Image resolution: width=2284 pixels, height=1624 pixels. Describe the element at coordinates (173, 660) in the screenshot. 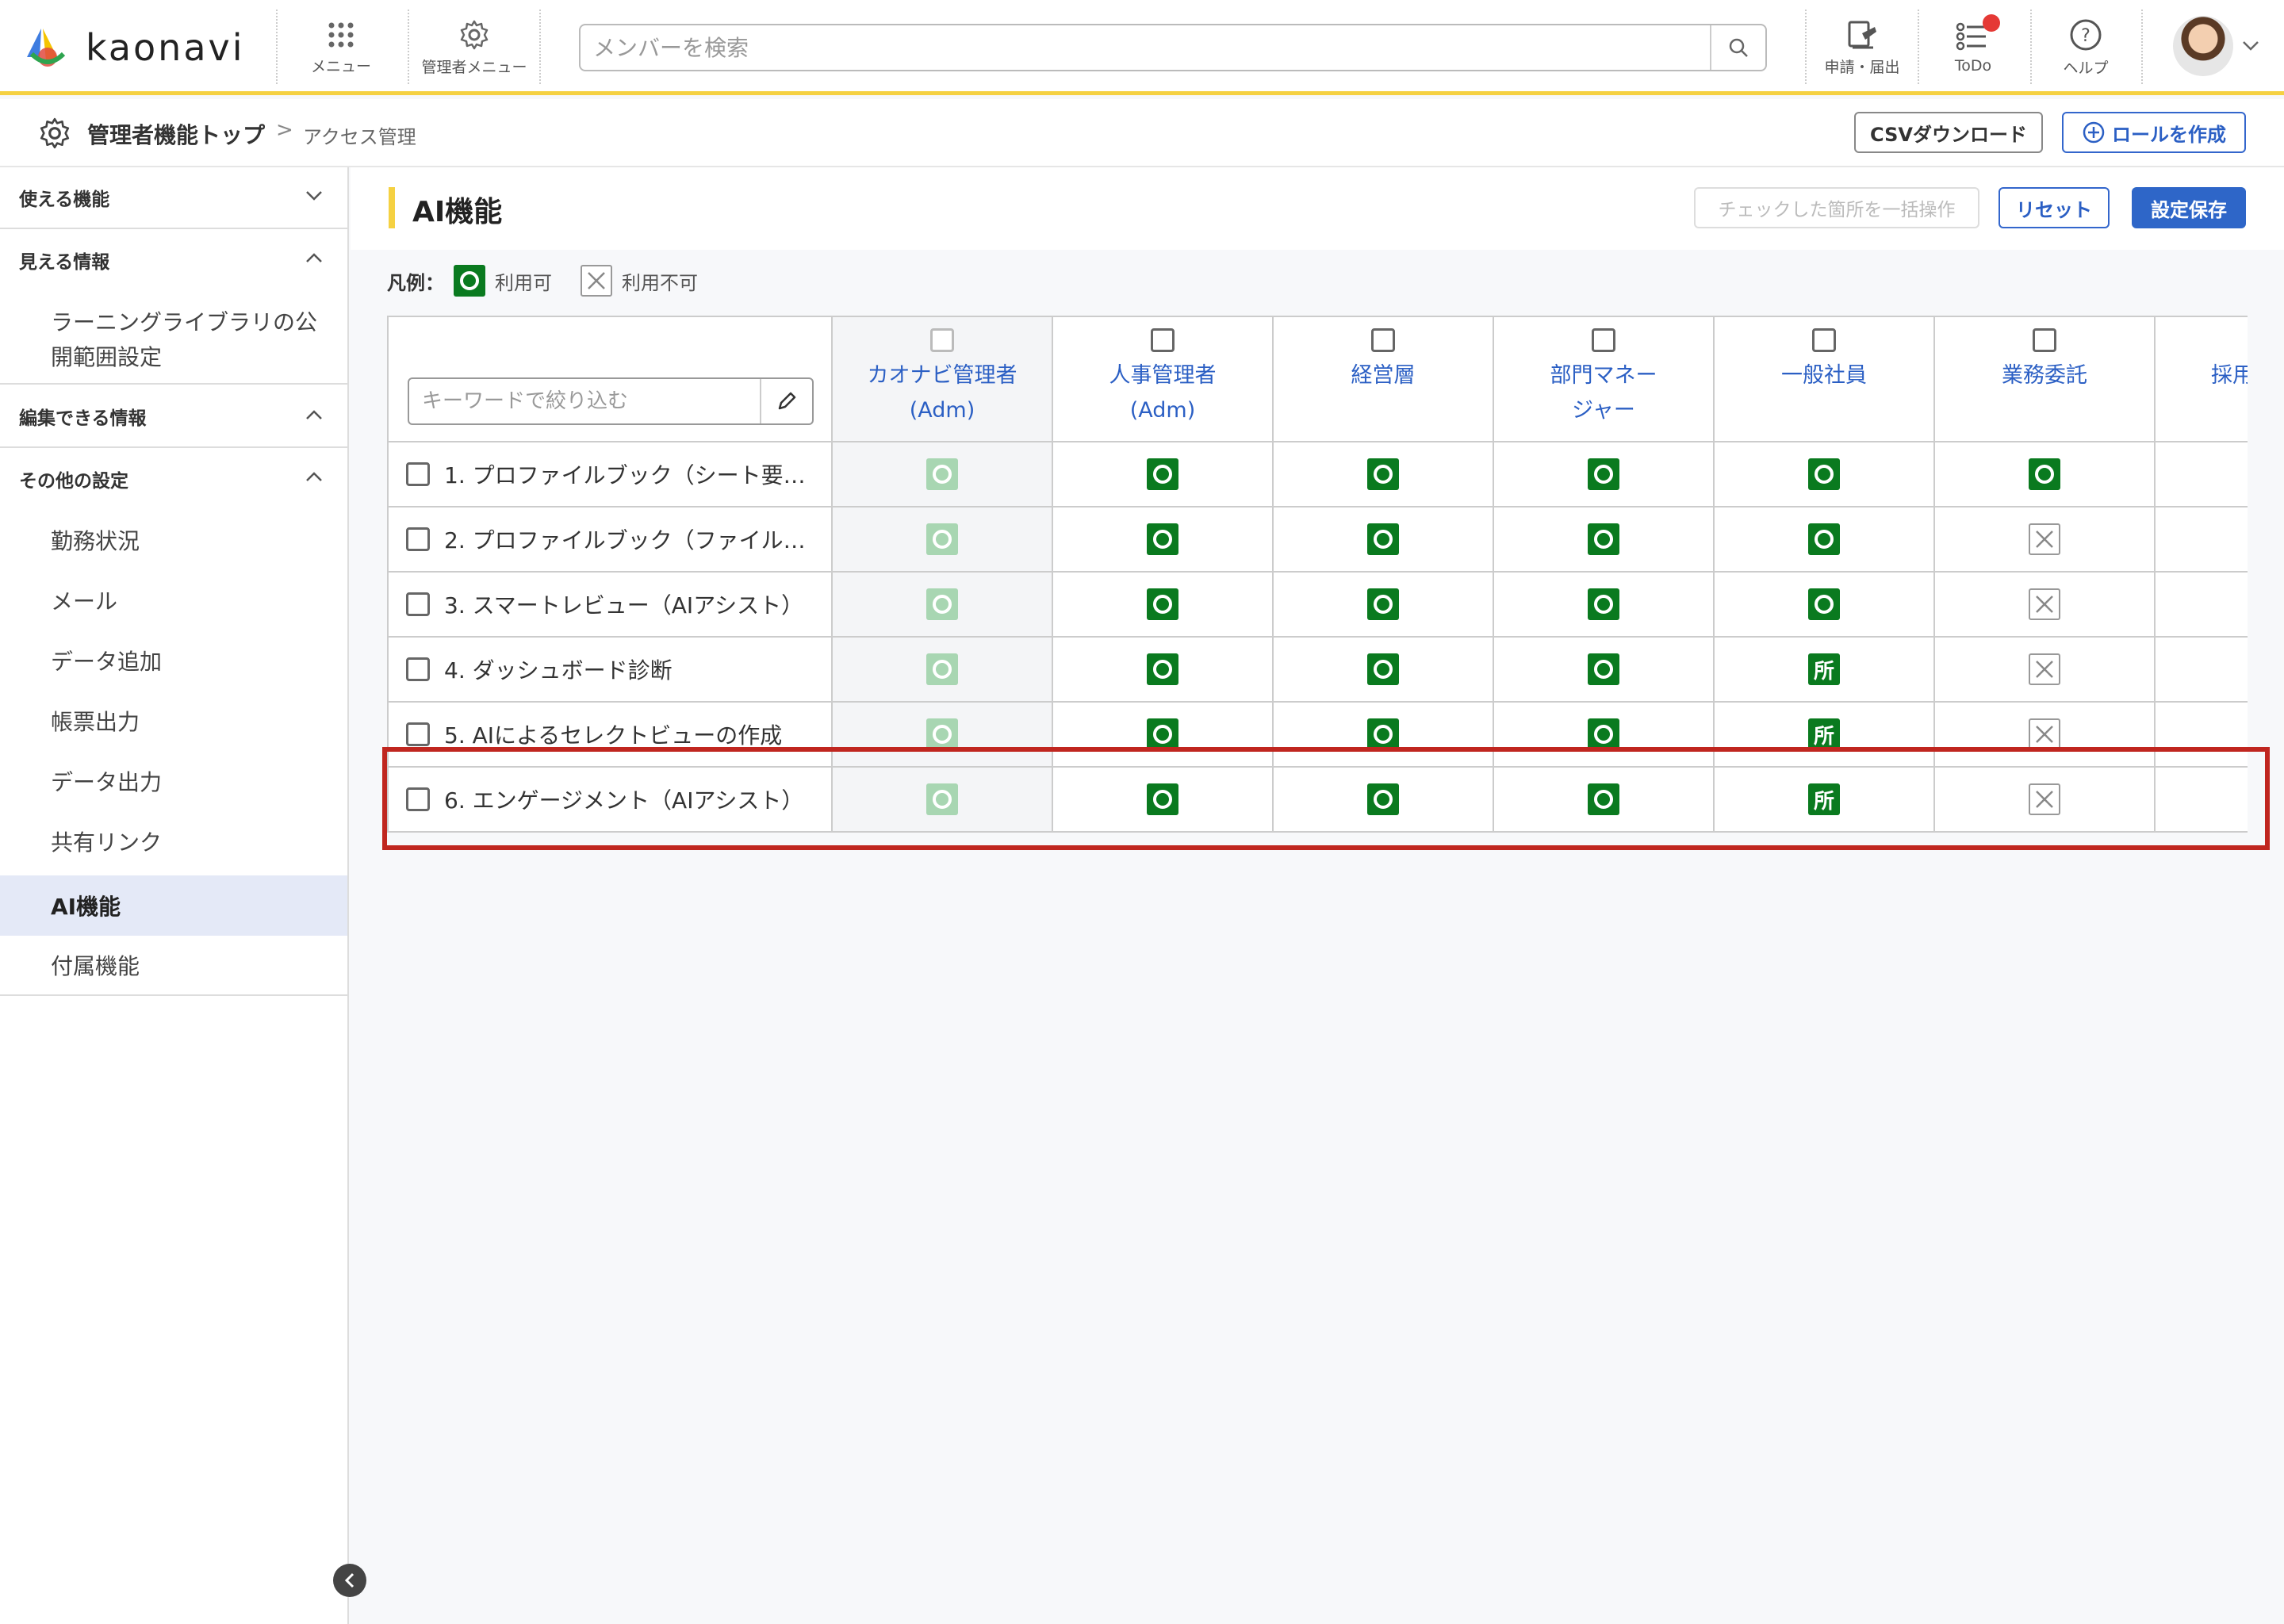

I see `sidebar-item-data-add: データ追加` at that location.